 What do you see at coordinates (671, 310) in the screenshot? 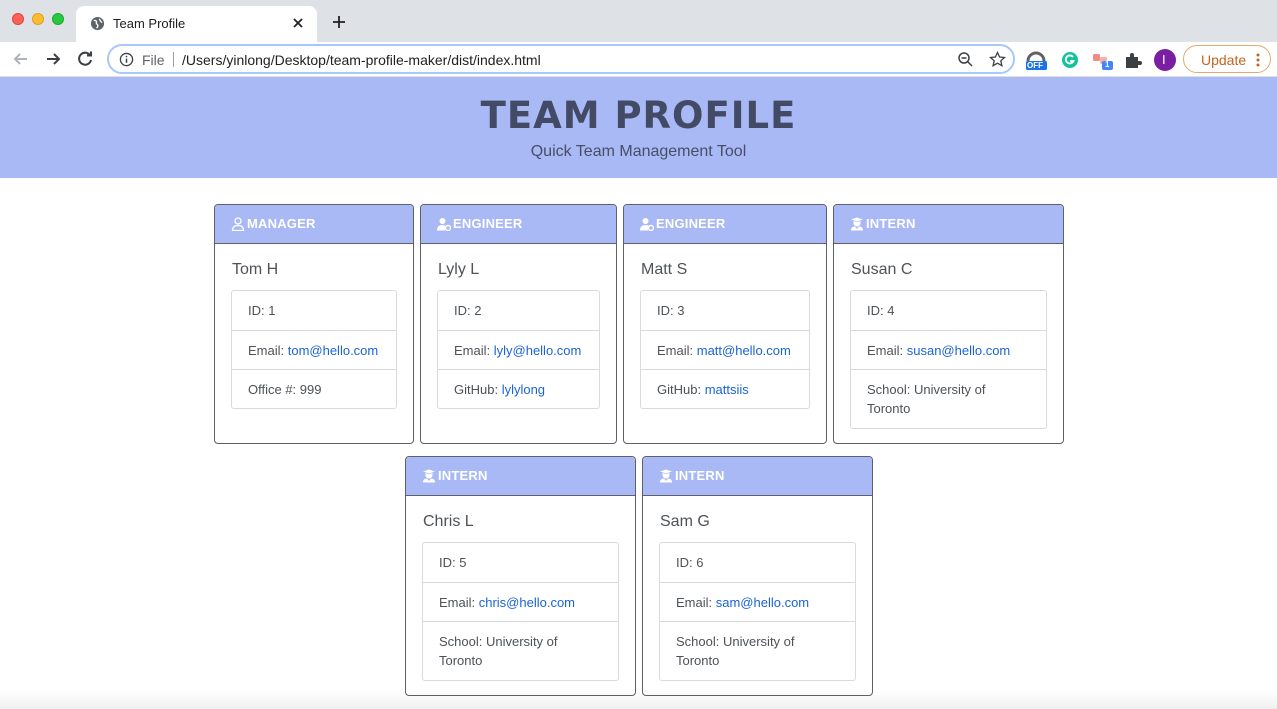
I see `id-item: ID: 3` at bounding box center [671, 310].